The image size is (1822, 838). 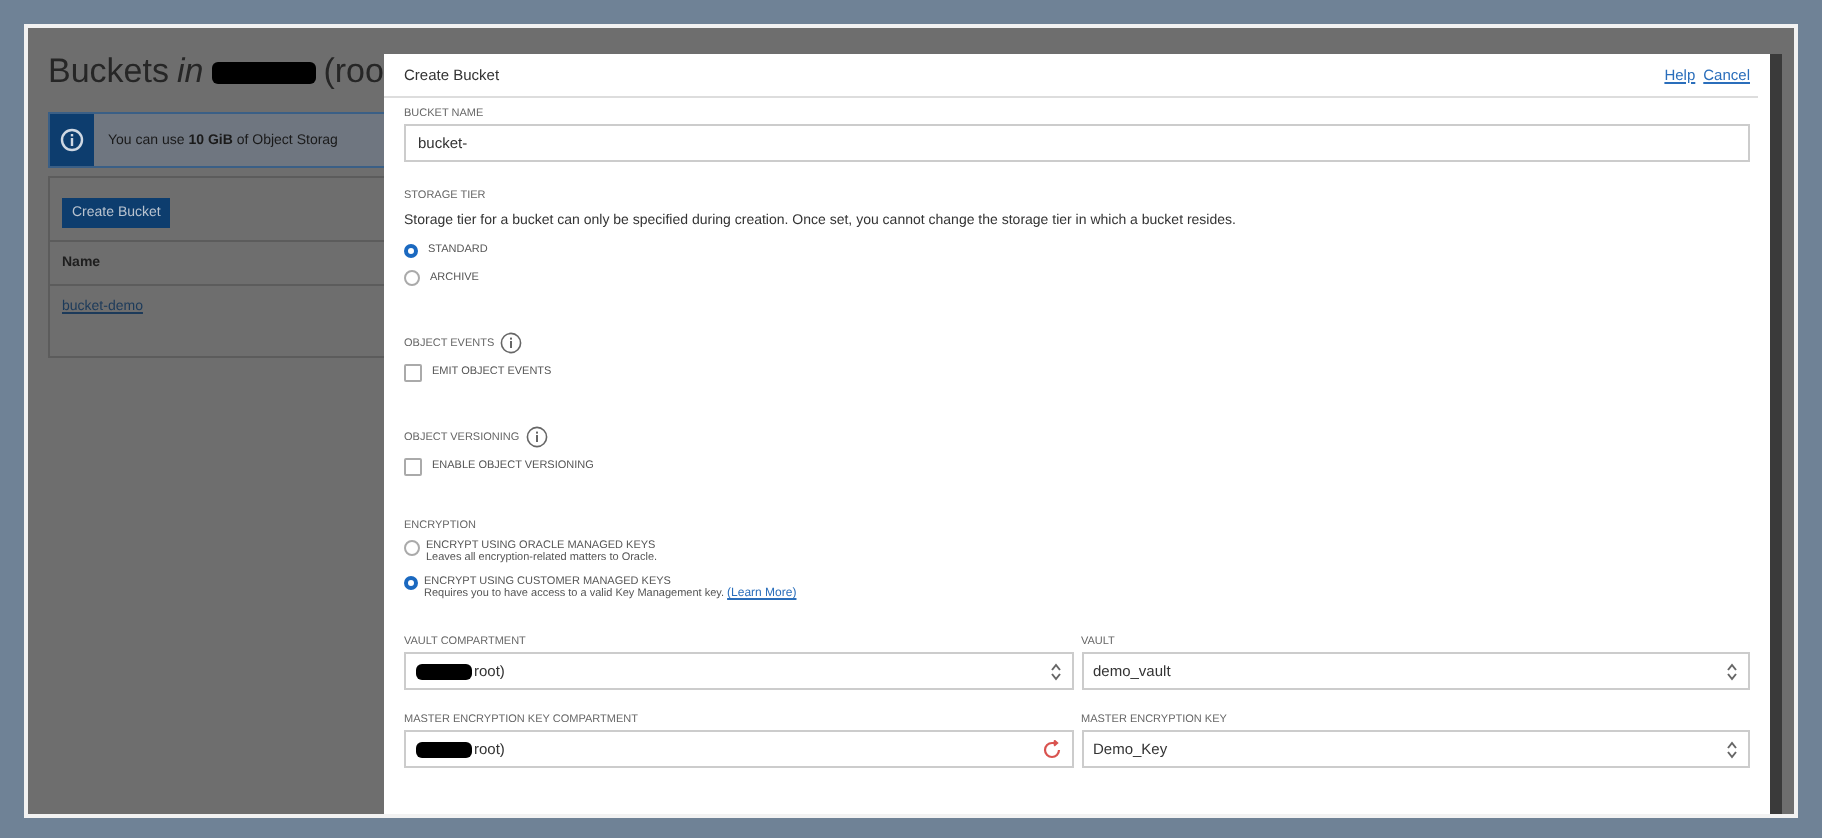 I want to click on page-title-tail: (roo, so click(x=353, y=72).